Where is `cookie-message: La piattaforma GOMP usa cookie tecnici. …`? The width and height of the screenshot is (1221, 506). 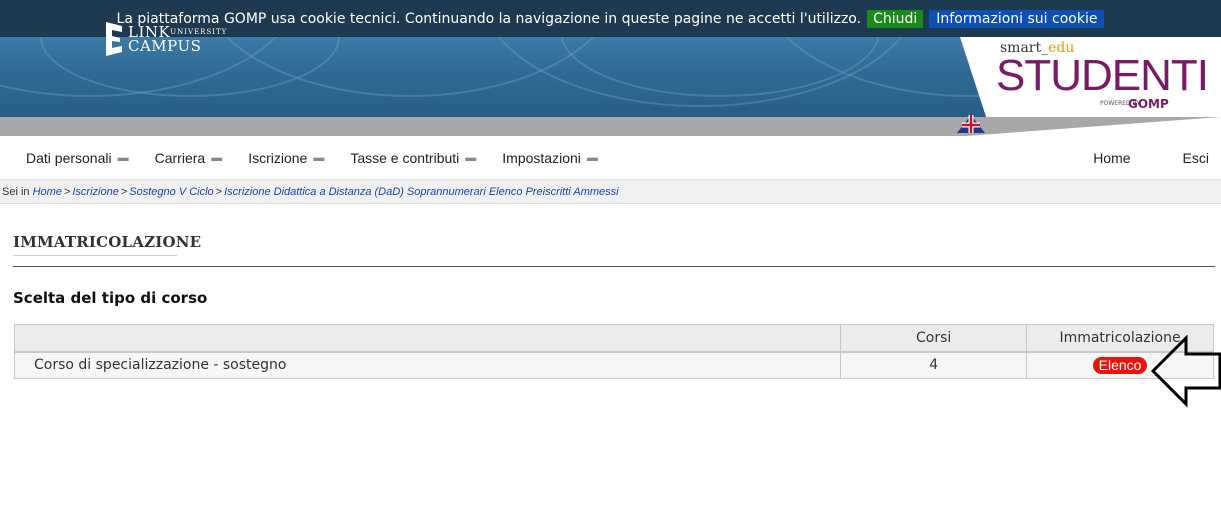
cookie-message: La piattaforma GOMP usa cookie tecnici. … is located at coordinates (489, 18).